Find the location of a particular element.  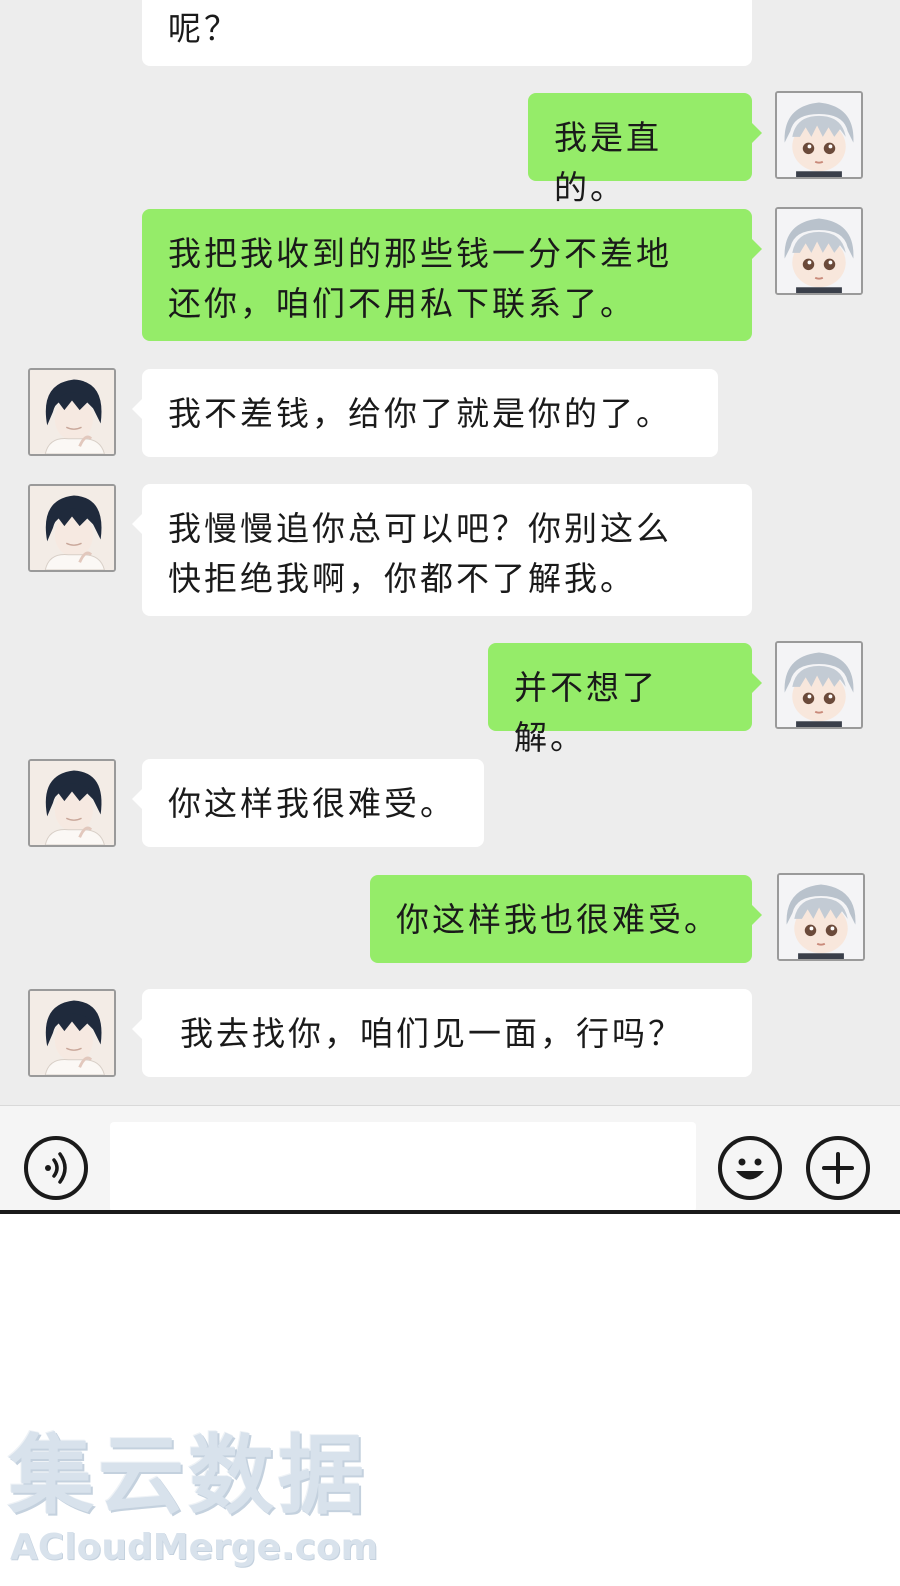

message-bubble-incoming: 我去找你，咱们见一面，行吗？ is located at coordinates (442, 1033).